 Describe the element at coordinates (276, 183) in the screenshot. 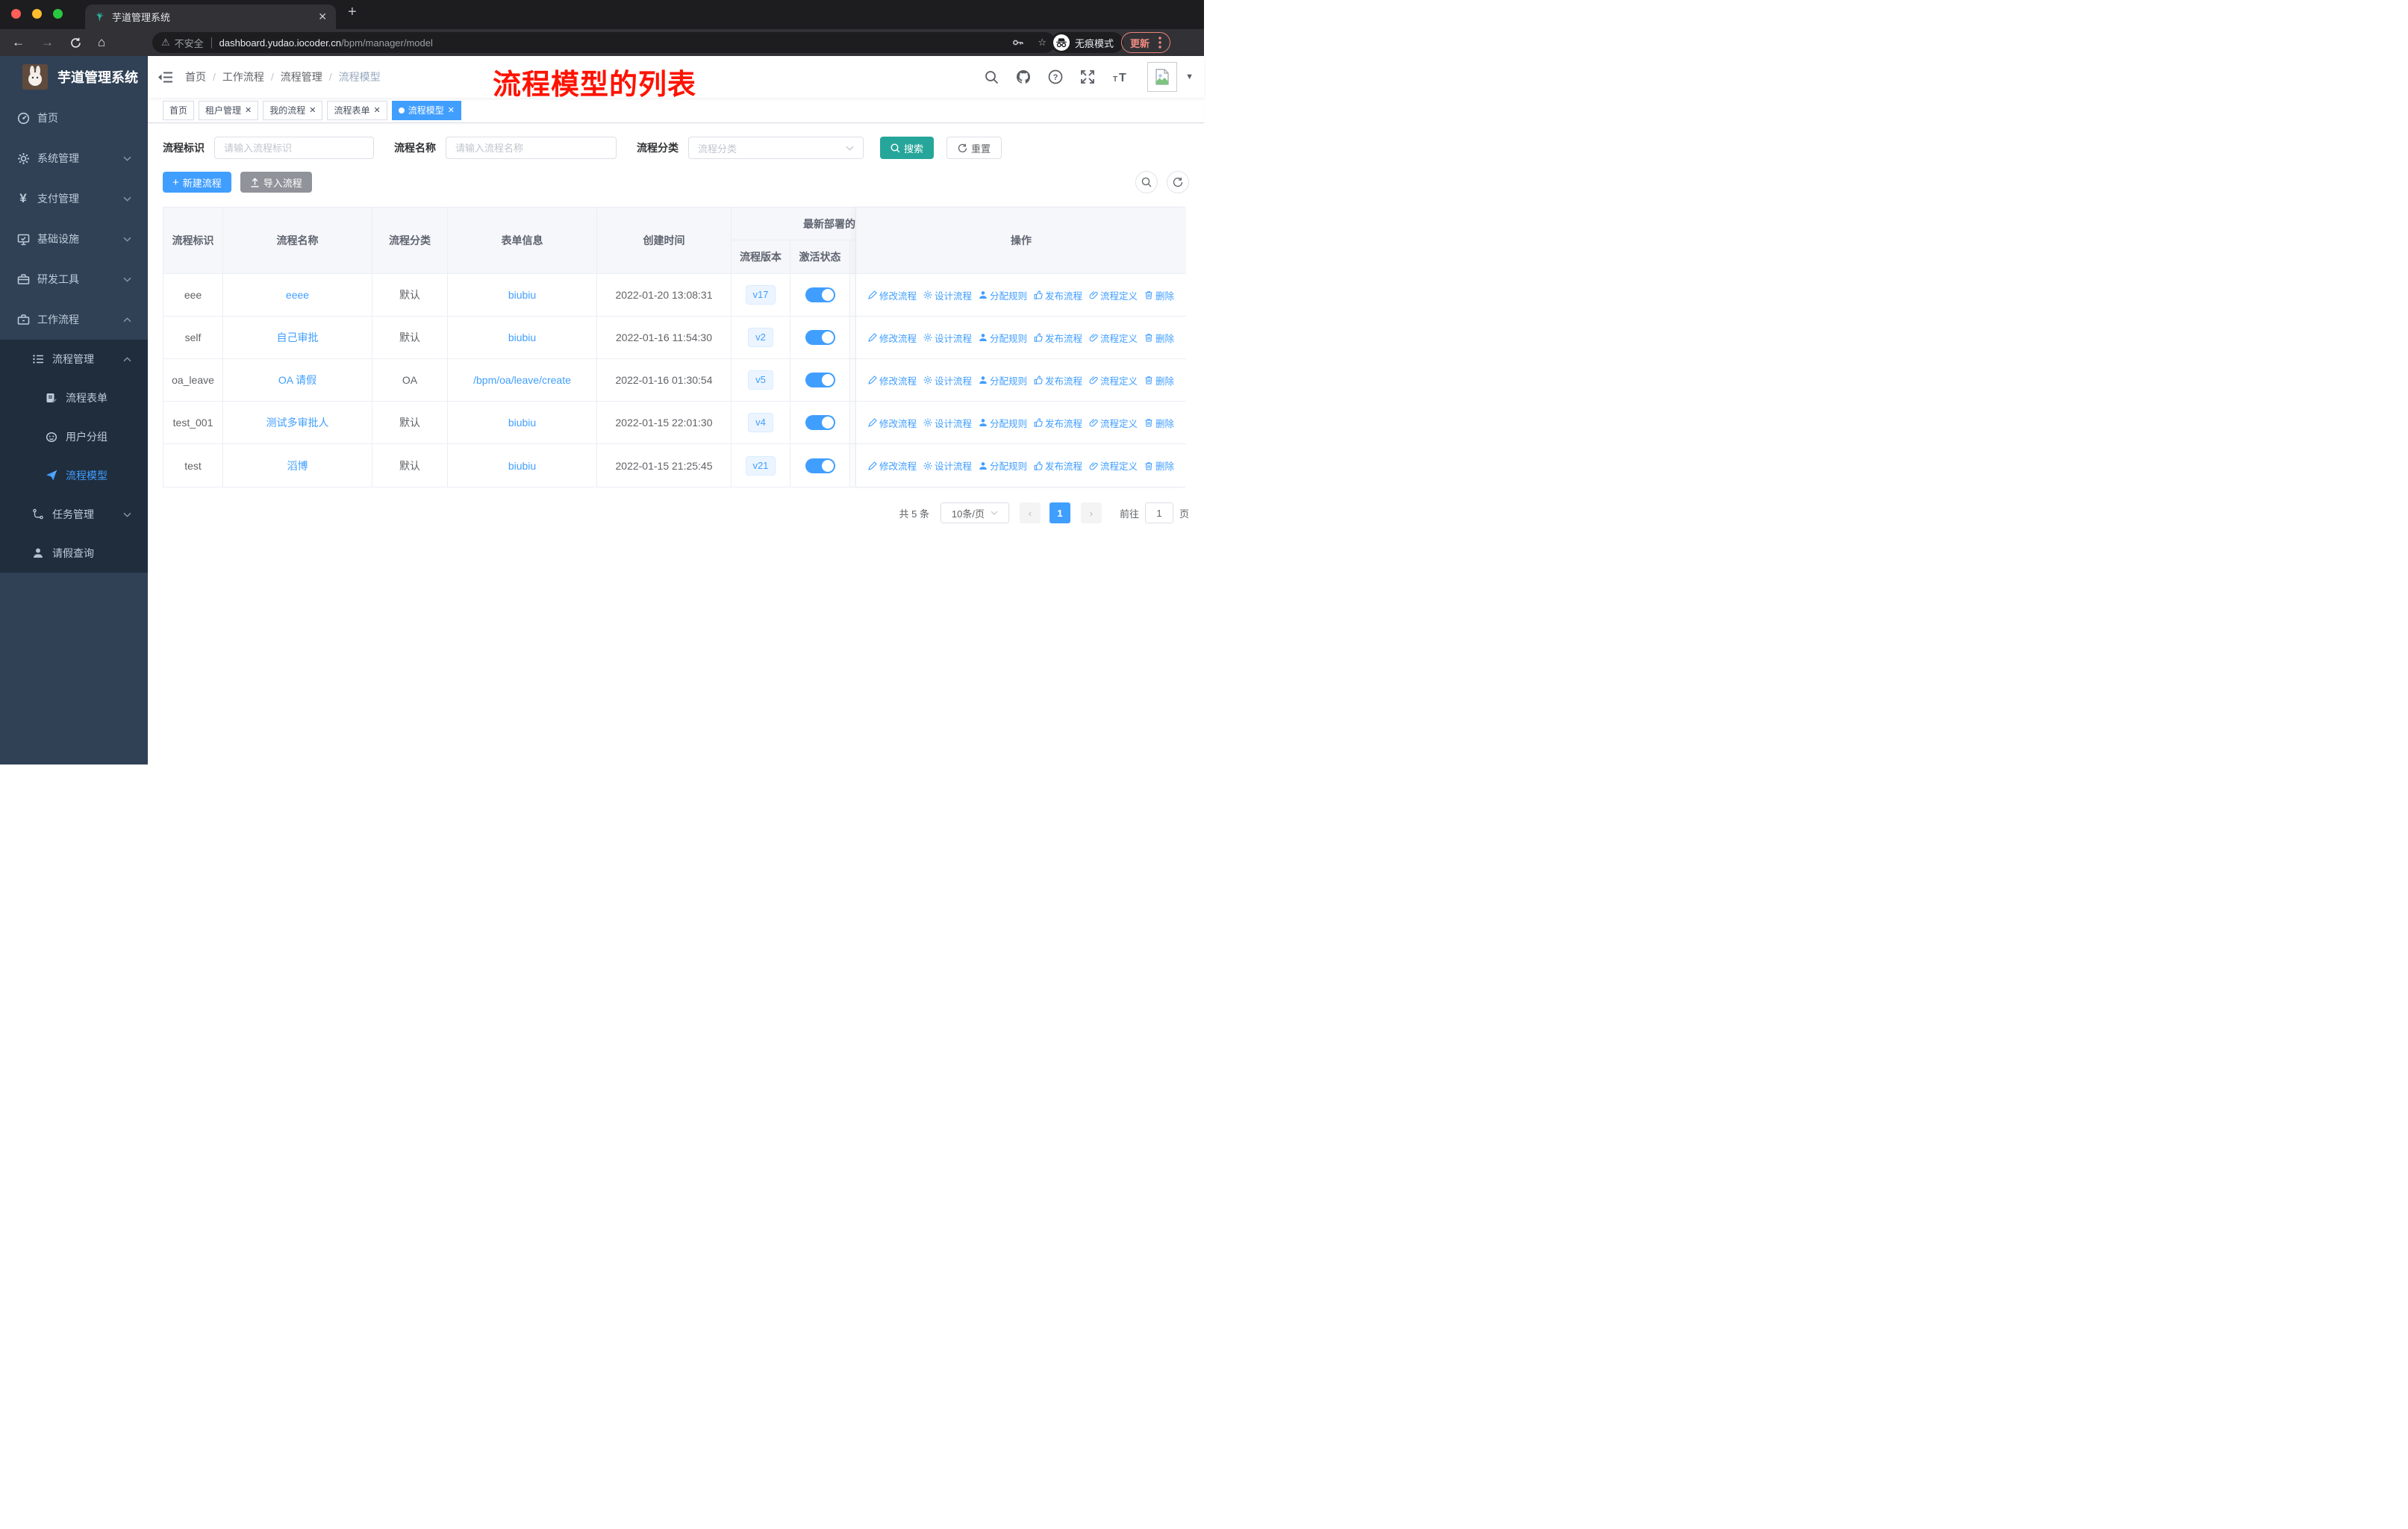

I see `import-process-button: 导入流程` at that location.